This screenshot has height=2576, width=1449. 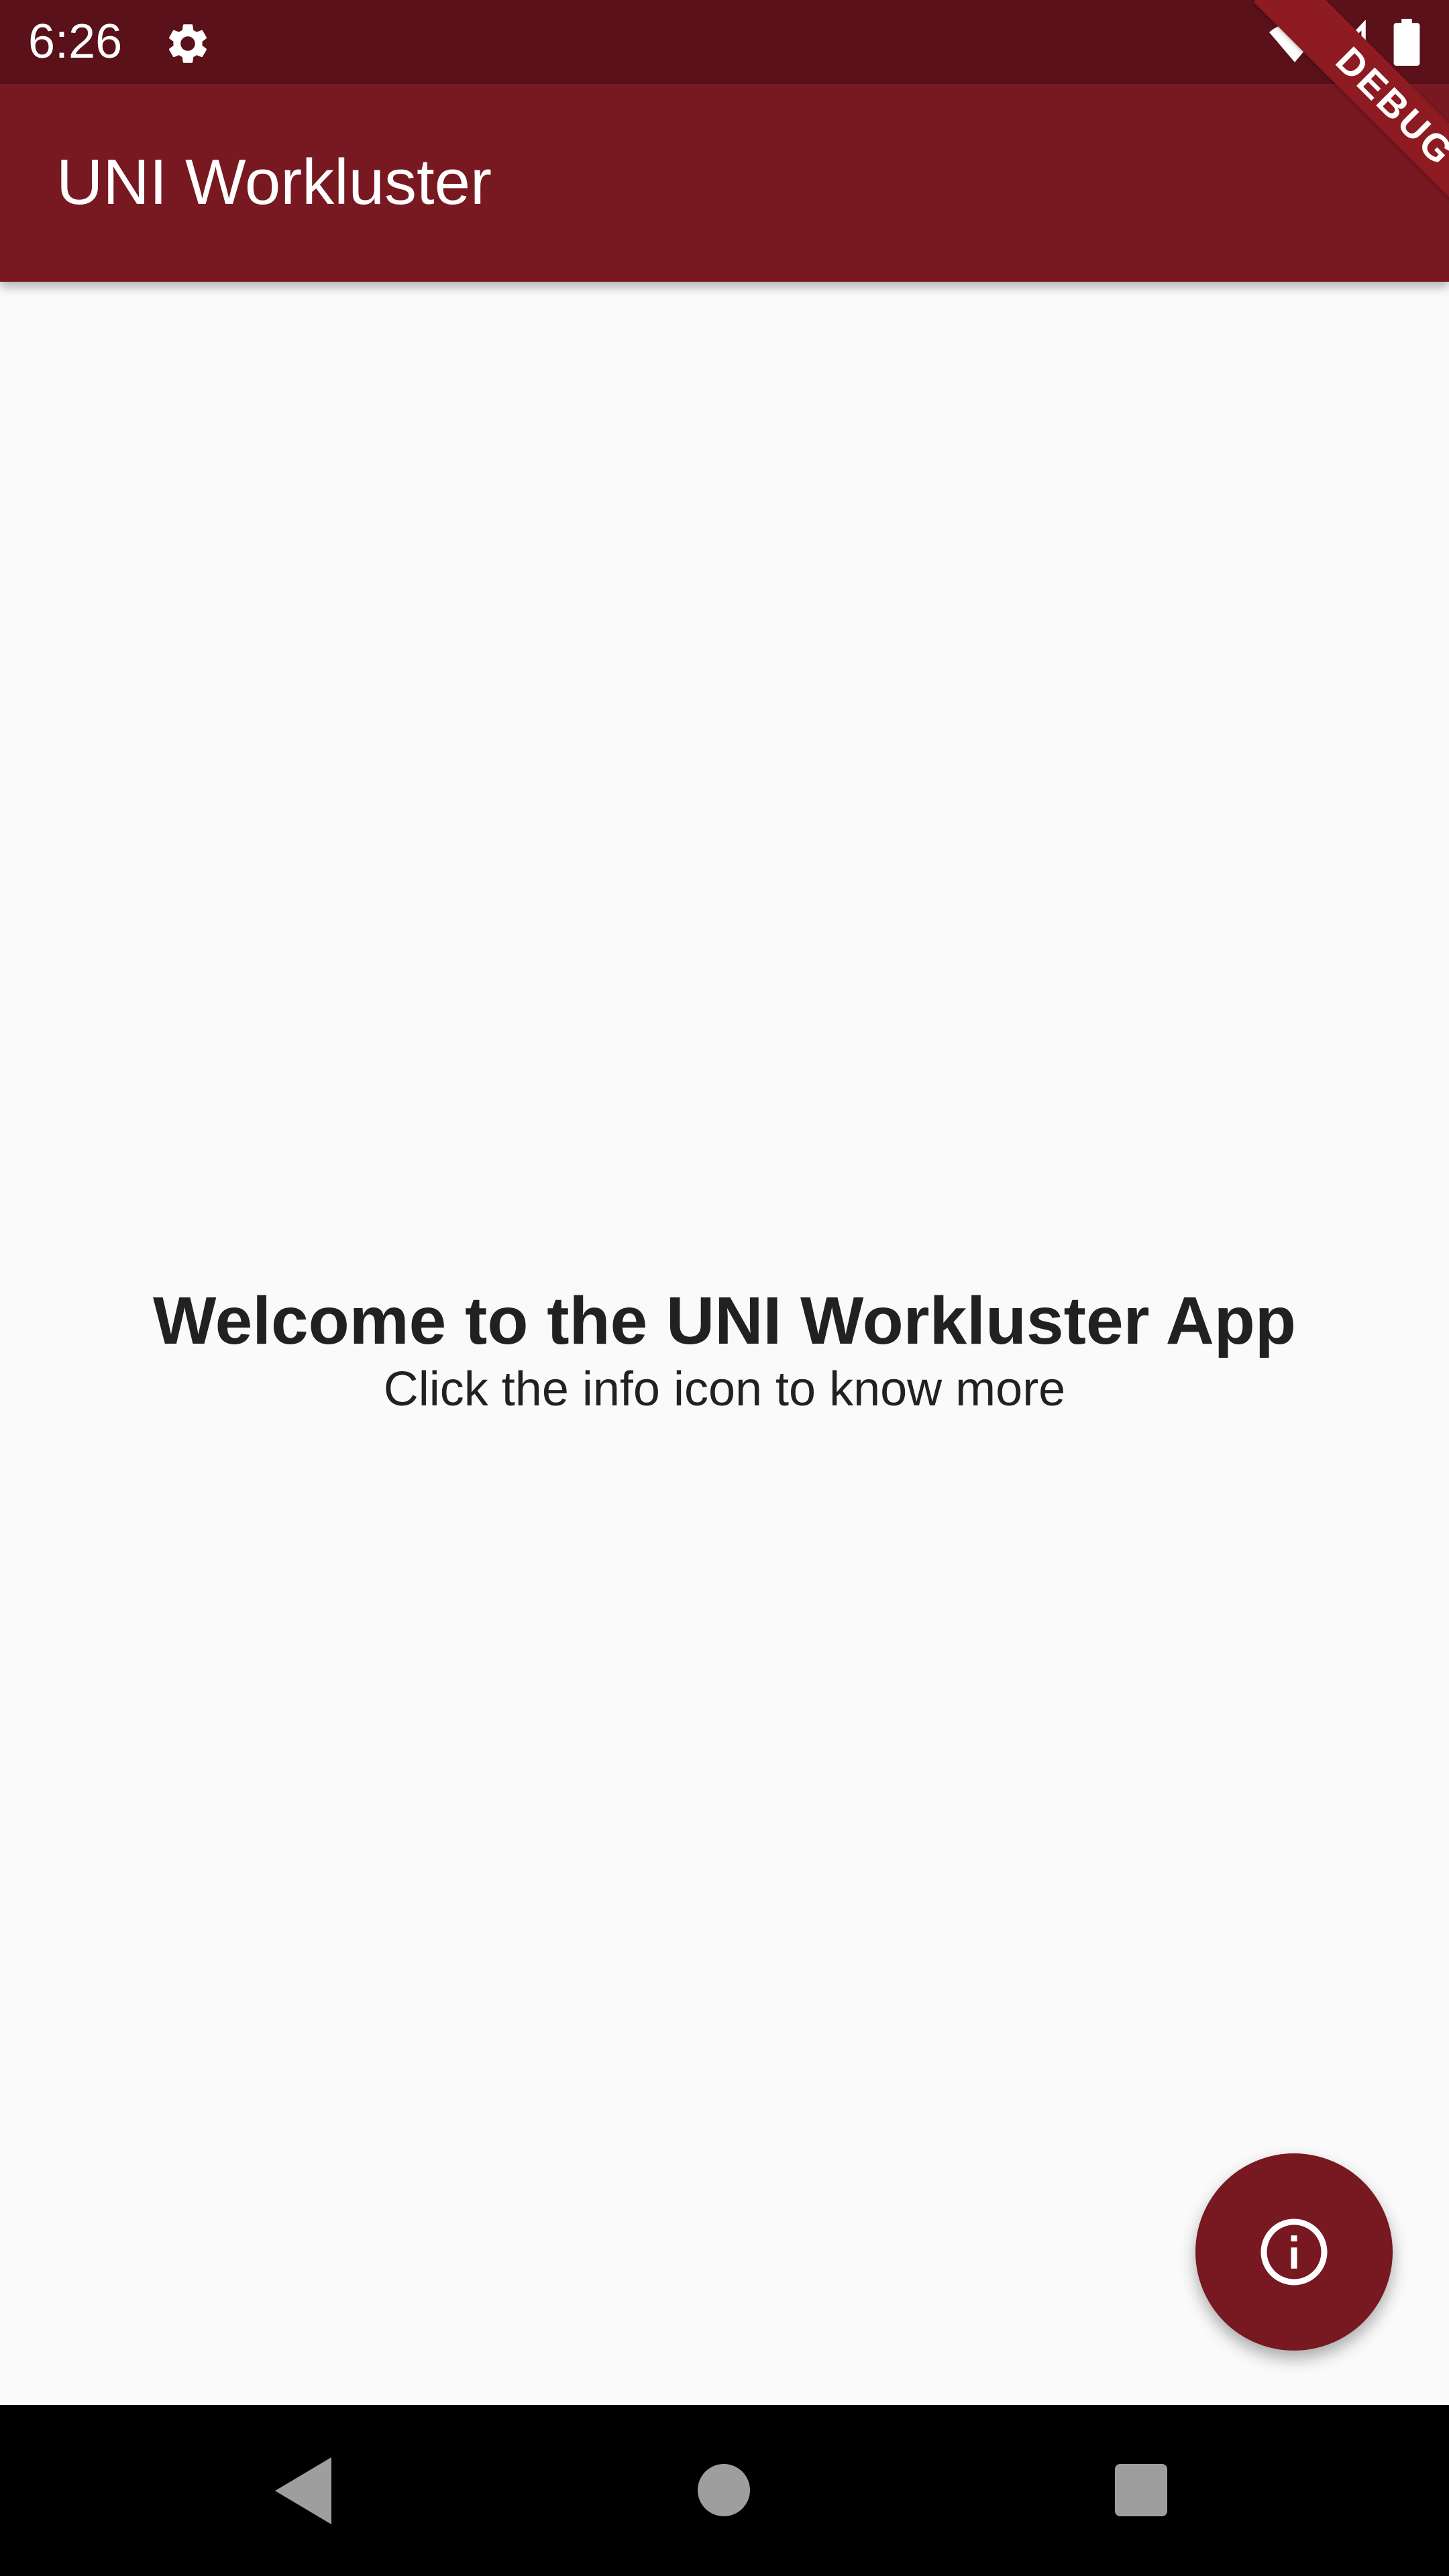 I want to click on system-nav-bar, so click(x=724, y=2490).